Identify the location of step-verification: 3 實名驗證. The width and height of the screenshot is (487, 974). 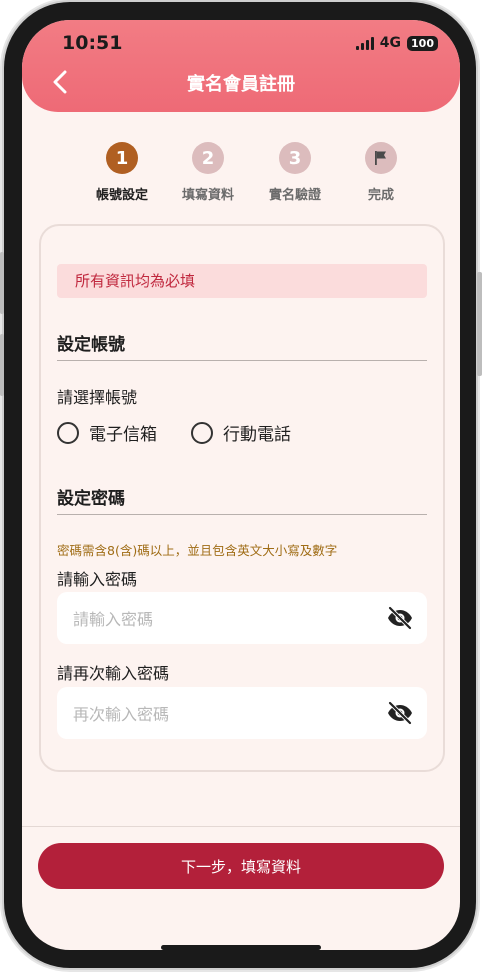
(295, 172).